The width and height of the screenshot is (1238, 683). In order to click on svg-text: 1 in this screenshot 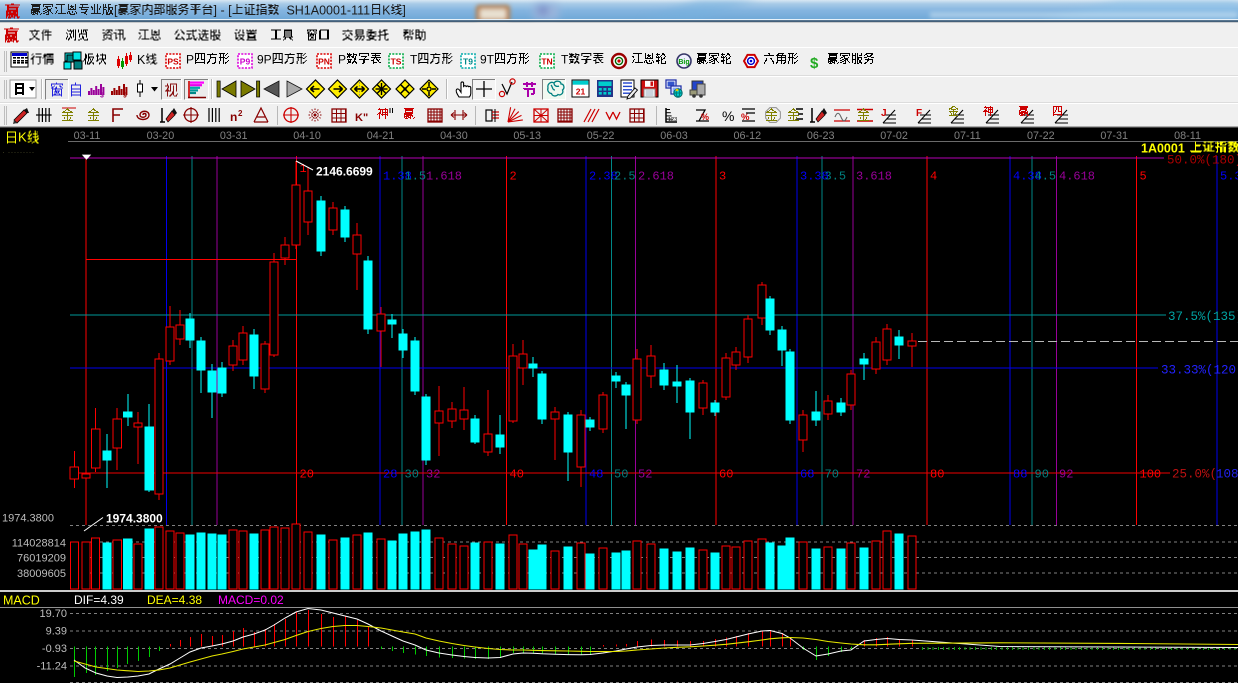, I will do `click(303, 169)`.